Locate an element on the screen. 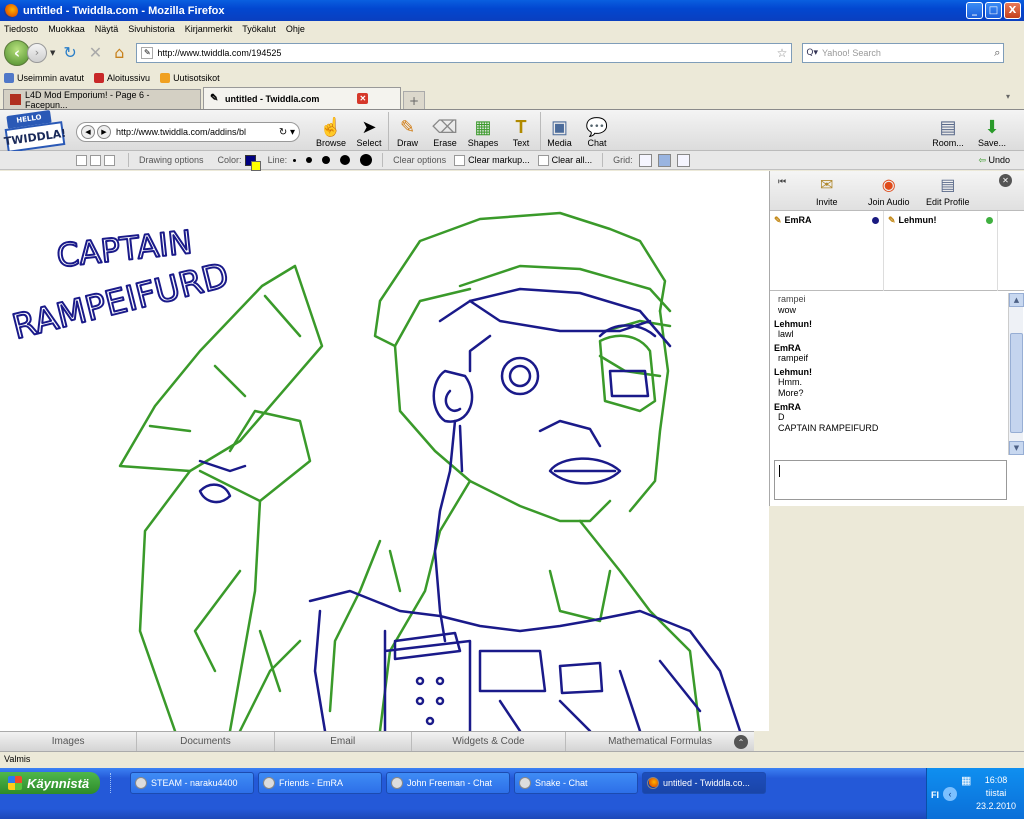  inner-reload-icon: ↻ ▾ is located at coordinates (287, 132).